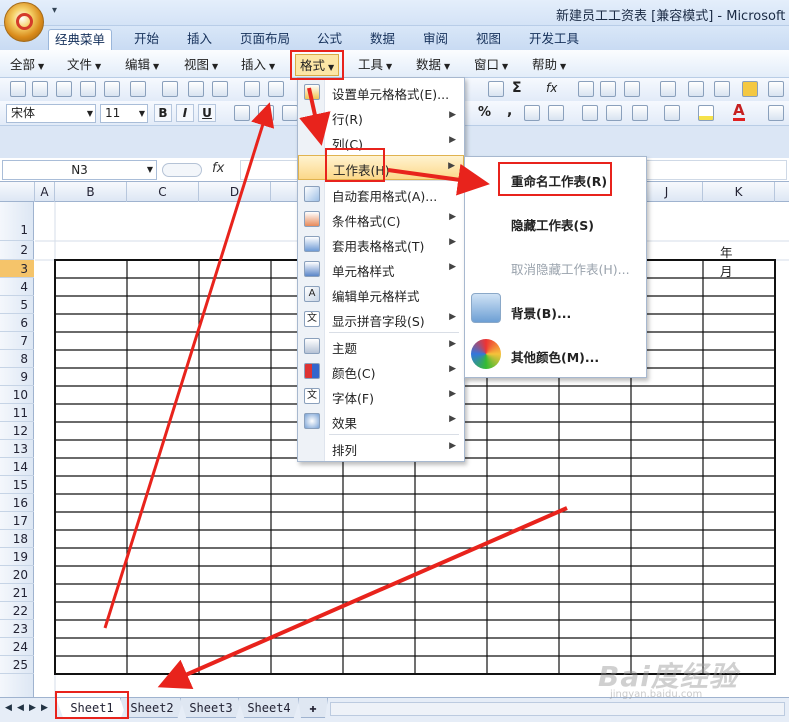 The width and height of the screenshot is (789, 722). Describe the element at coordinates (362, 598) in the screenshot. I see `arrow-to-sheet1` at that location.